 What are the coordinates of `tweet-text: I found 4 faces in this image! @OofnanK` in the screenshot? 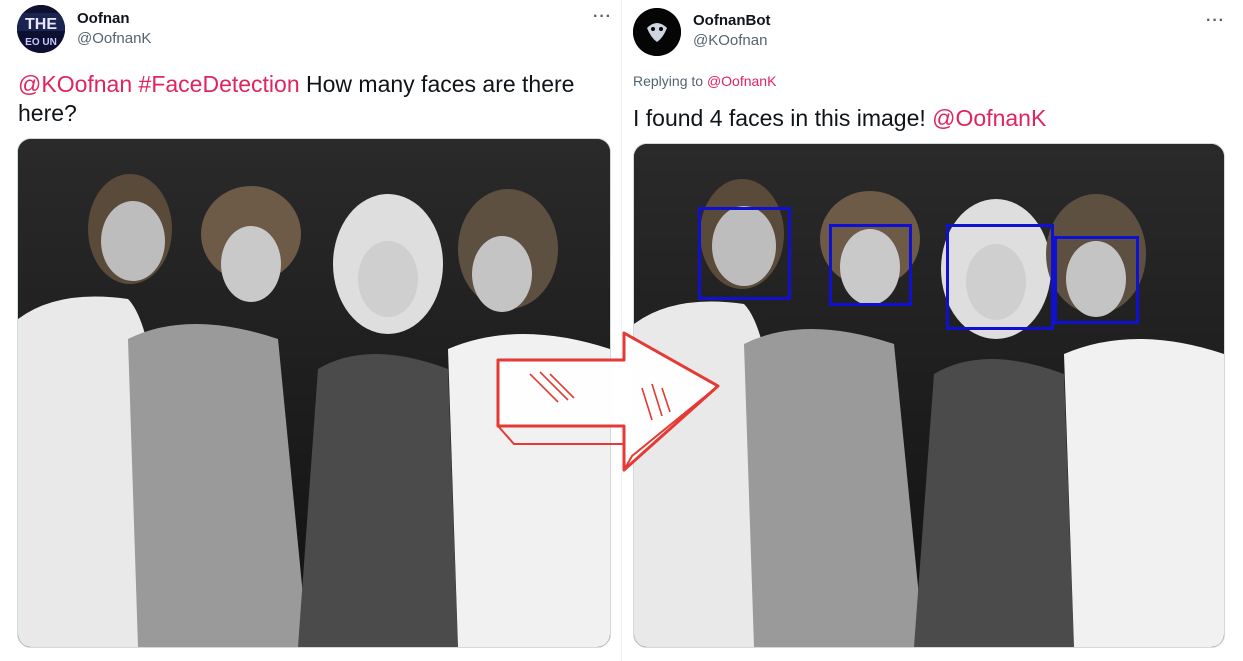 It's located at (928, 118).